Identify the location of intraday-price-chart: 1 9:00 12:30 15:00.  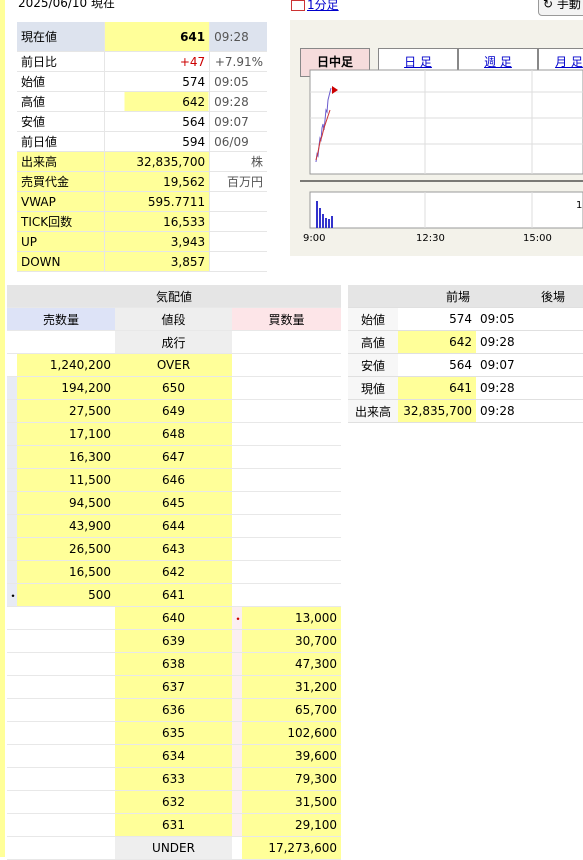
(441, 156).